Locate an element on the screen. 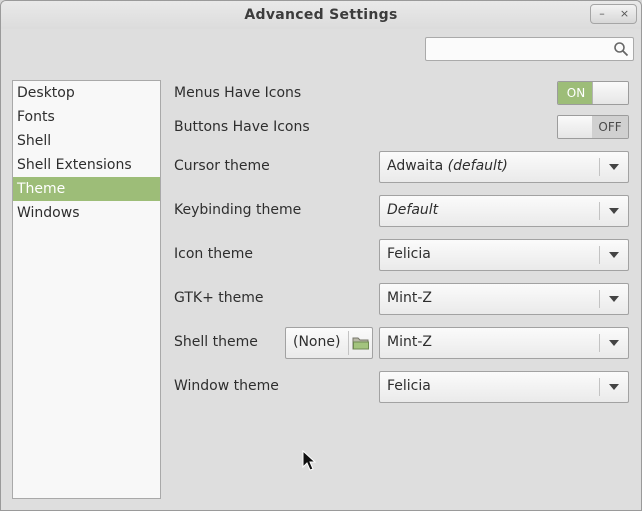 The height and width of the screenshot is (511, 642). cursor-theme-label: Cursor theme is located at coordinates (222, 166).